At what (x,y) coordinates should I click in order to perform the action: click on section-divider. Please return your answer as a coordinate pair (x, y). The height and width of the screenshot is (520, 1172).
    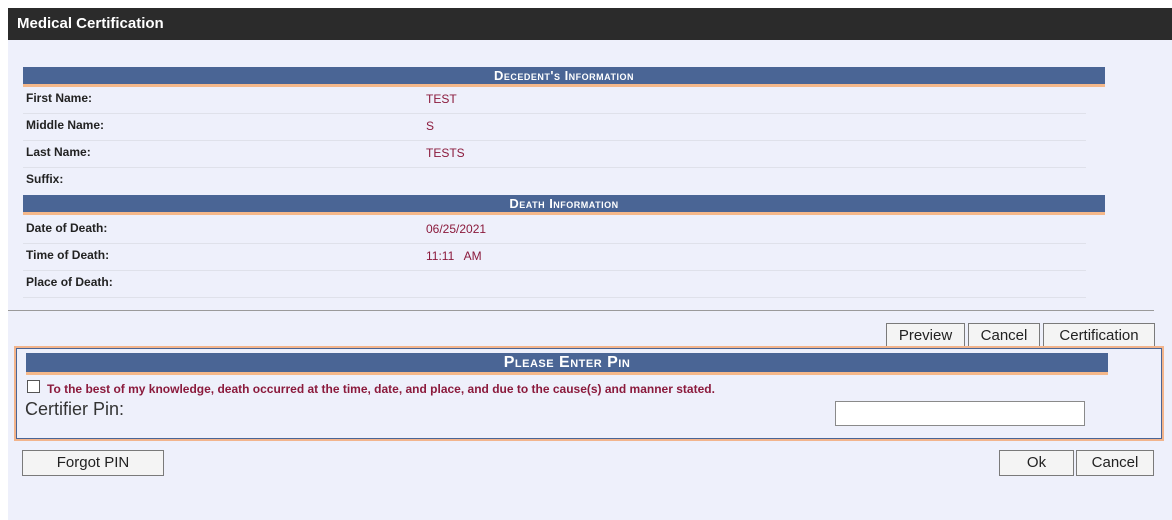
    Looking at the image, I should click on (581, 310).